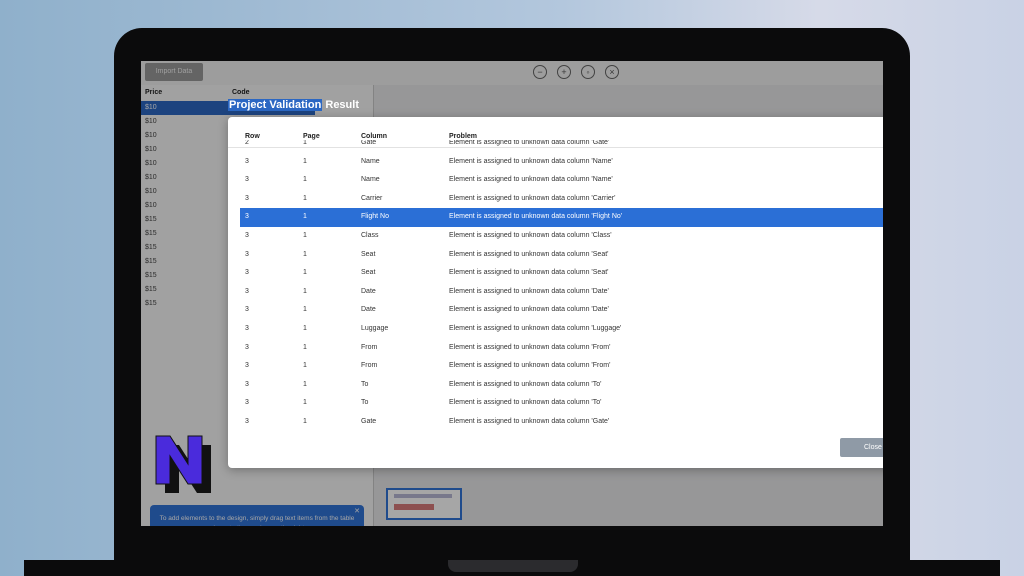 The width and height of the screenshot is (1024, 576). What do you see at coordinates (247, 143) in the screenshot?
I see `row-cell: 2` at bounding box center [247, 143].